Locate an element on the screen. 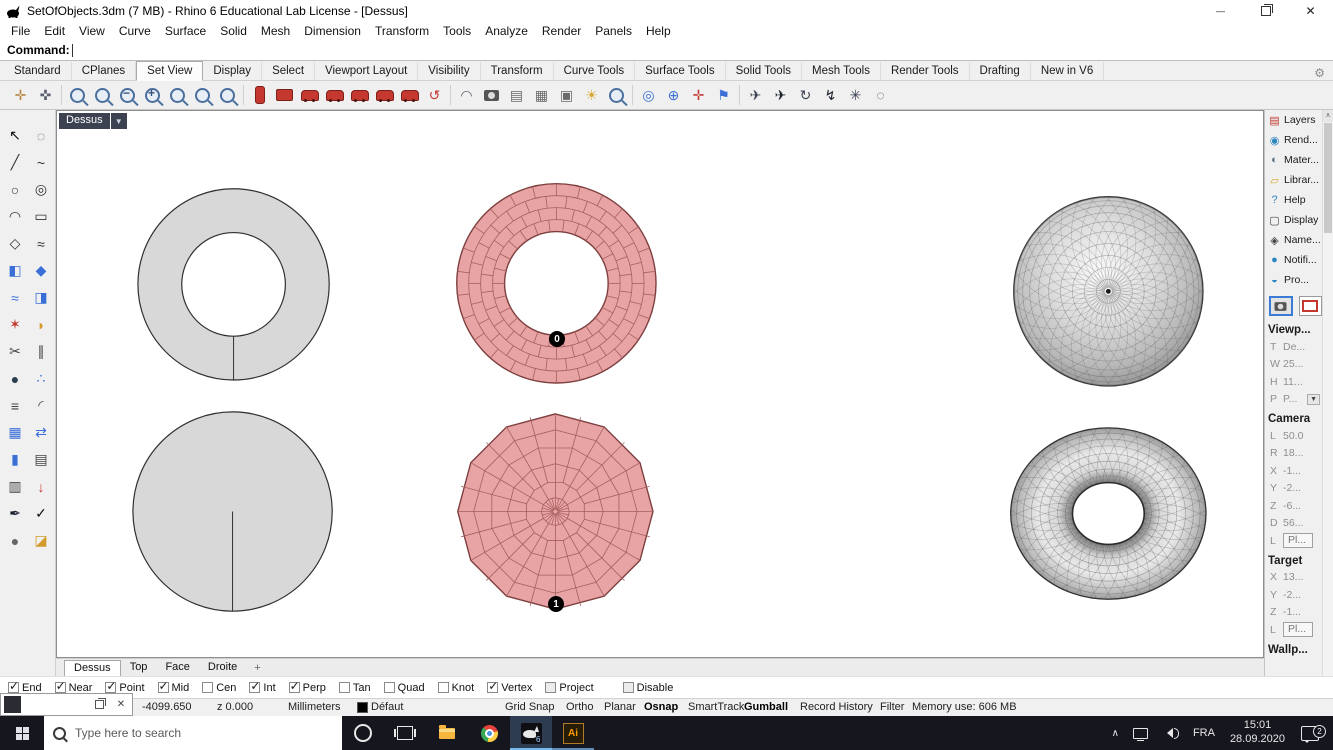 Image resolution: width=1333 pixels, height=750 pixels. toolbar-pan-view-icon: ✛ is located at coordinates (20, 95).